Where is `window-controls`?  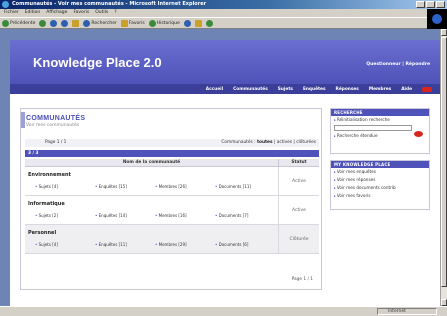
window-controls is located at coordinates (430, 4).